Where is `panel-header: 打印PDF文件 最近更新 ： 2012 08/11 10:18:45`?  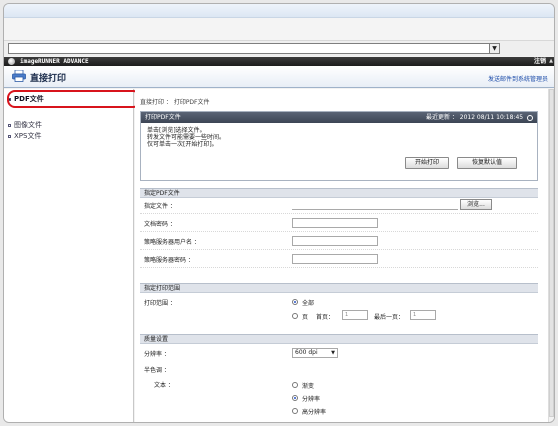
panel-header: 打印PDF文件 最近更新 ： 2012 08/11 10:18:45 is located at coordinates (339, 117).